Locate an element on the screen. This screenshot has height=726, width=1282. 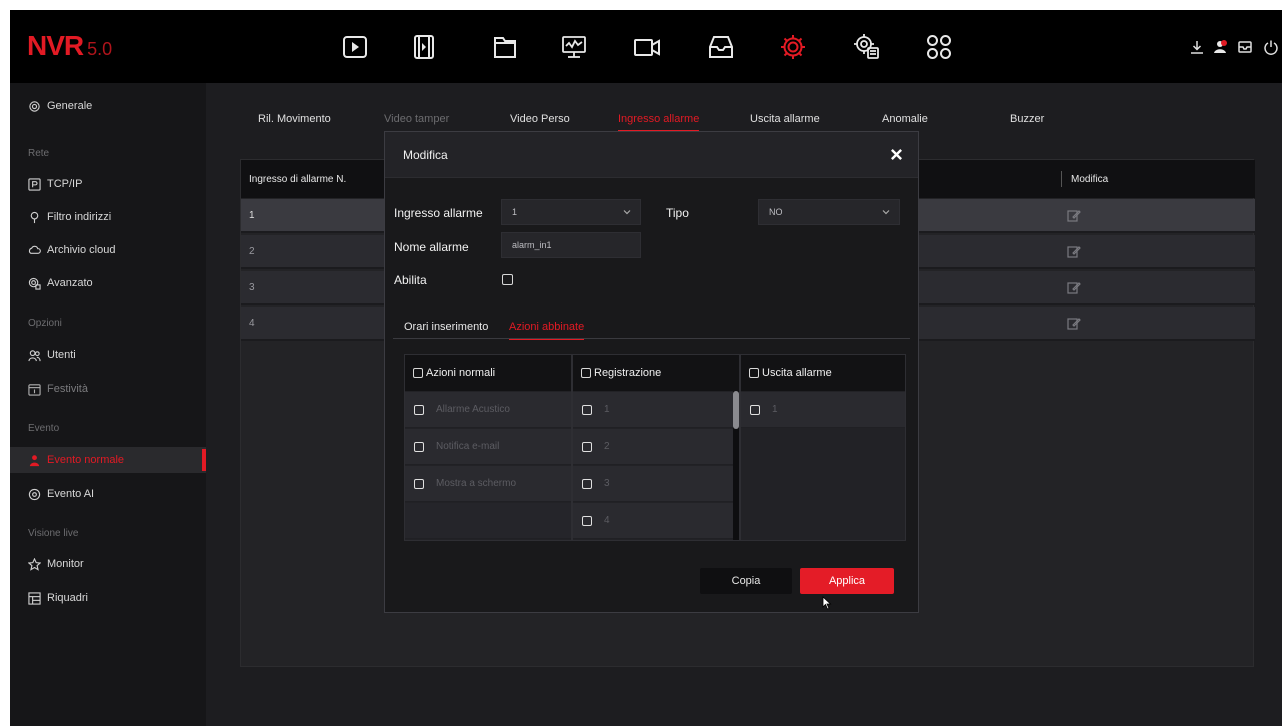
subtab-orari-inserimento: Orari inserimento is located at coordinates (446, 327).